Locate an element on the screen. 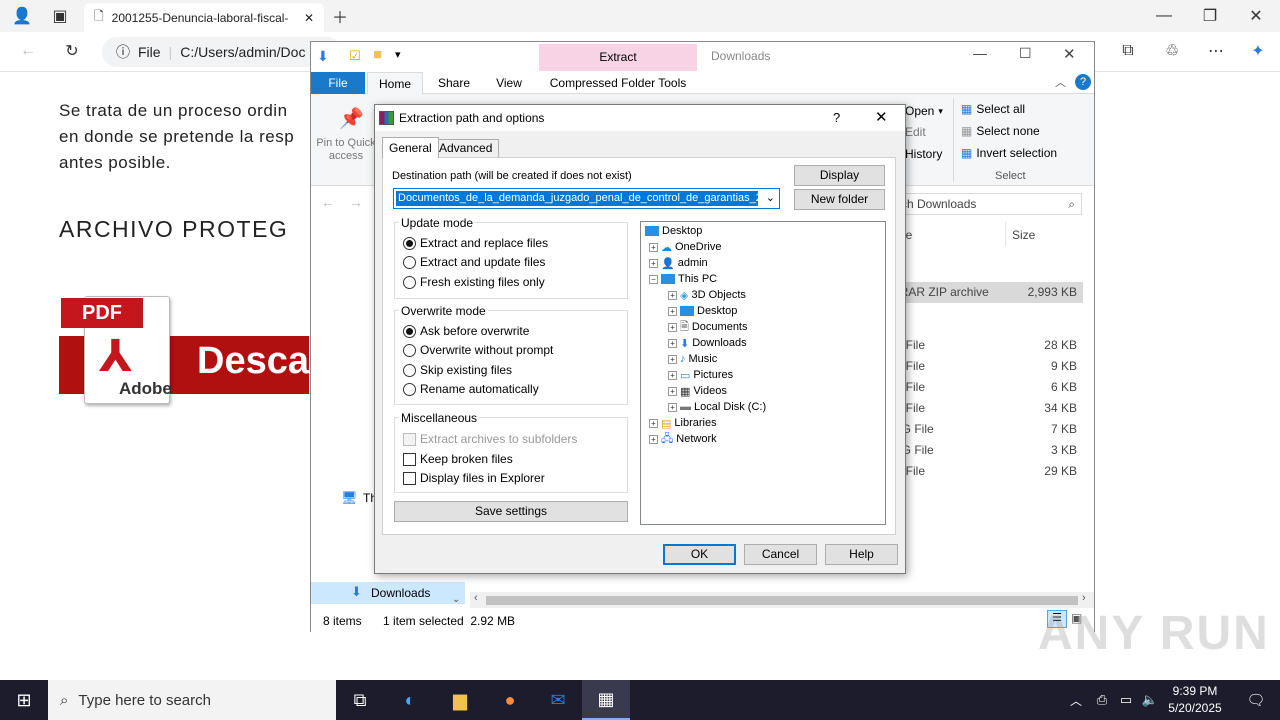 Image resolution: width=1280 pixels, height=720 pixels. open-button: Open ▾ is located at coordinates (924, 111).